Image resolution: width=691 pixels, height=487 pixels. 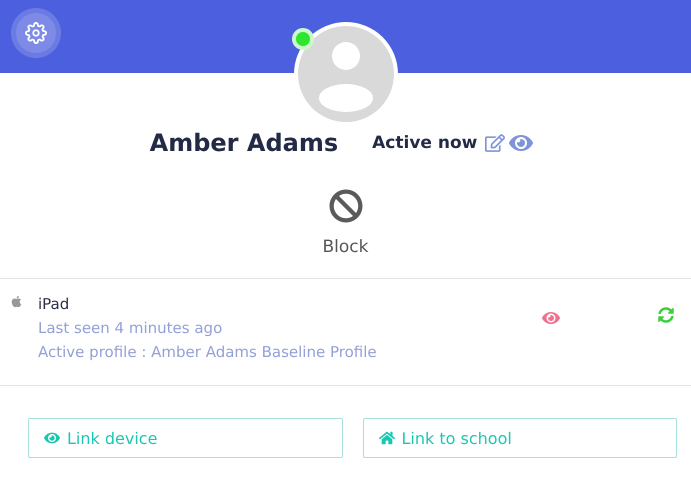 I want to click on active-profile-text: Active profile : Amber Adams Baseline Profile, so click(x=207, y=352).